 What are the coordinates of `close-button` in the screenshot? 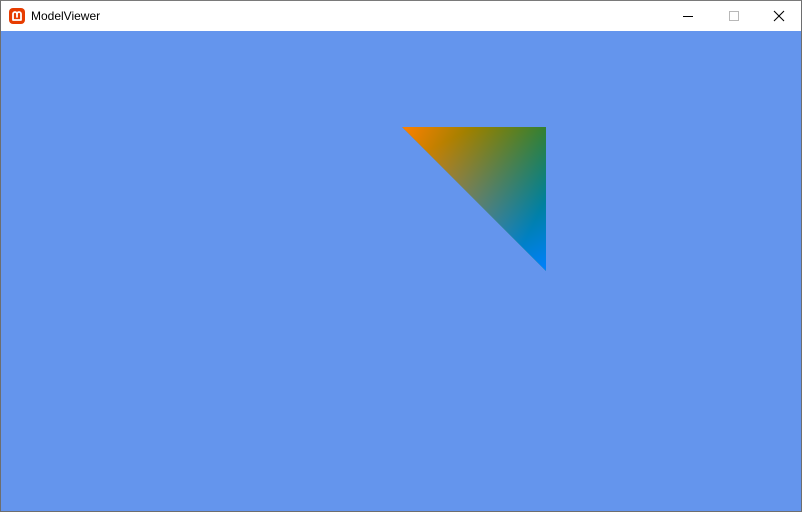 It's located at (779, 16).